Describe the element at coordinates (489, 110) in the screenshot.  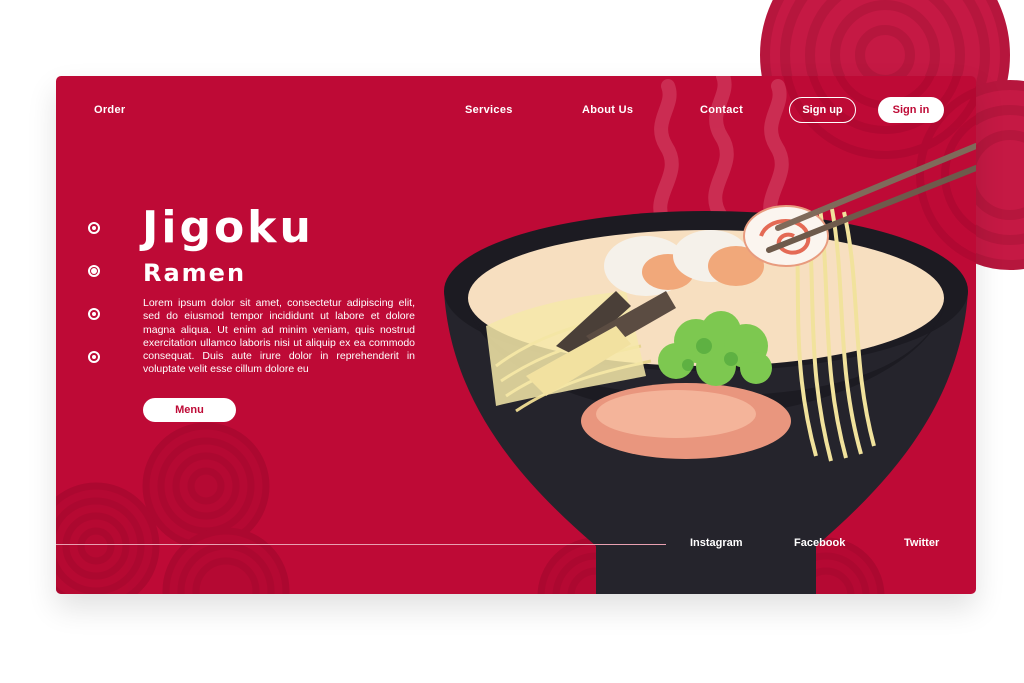
I see `nav-services-link: Services` at that location.